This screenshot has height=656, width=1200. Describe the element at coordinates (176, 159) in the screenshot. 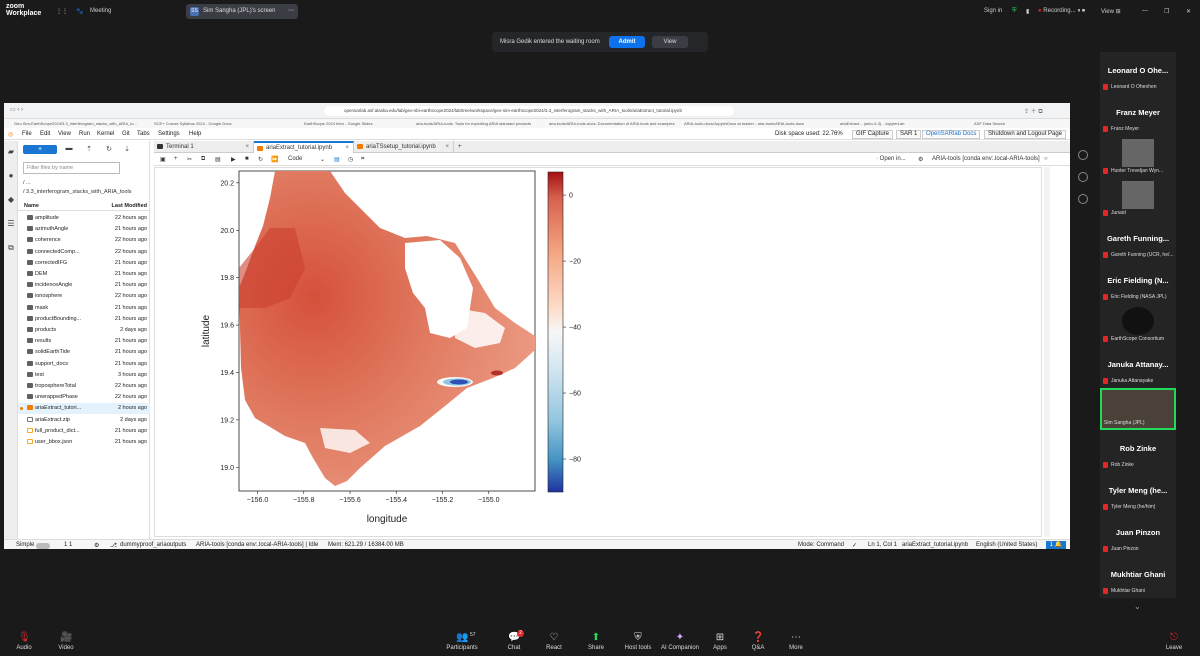

I see `insert-cell-icon: +` at that location.